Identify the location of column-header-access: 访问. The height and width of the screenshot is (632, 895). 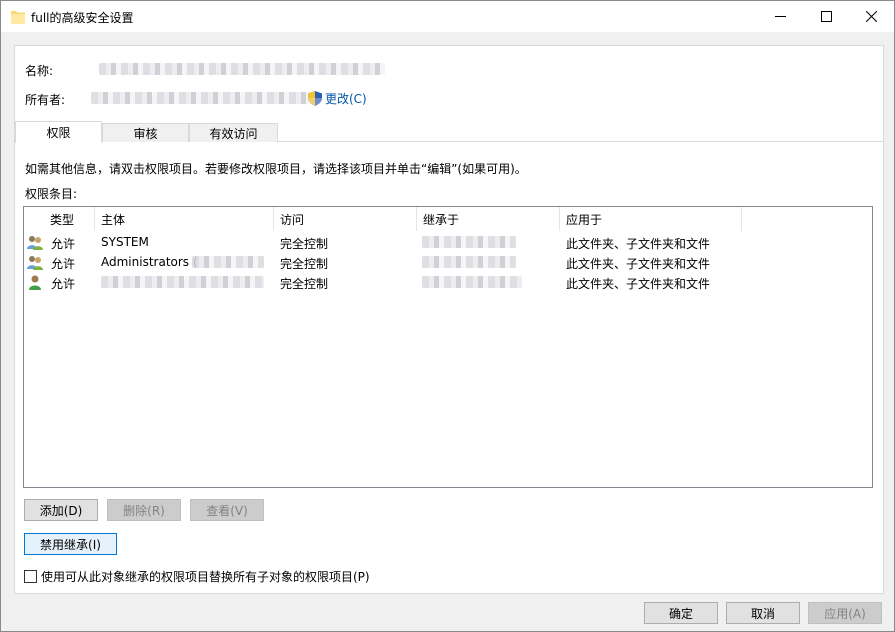
(345, 219).